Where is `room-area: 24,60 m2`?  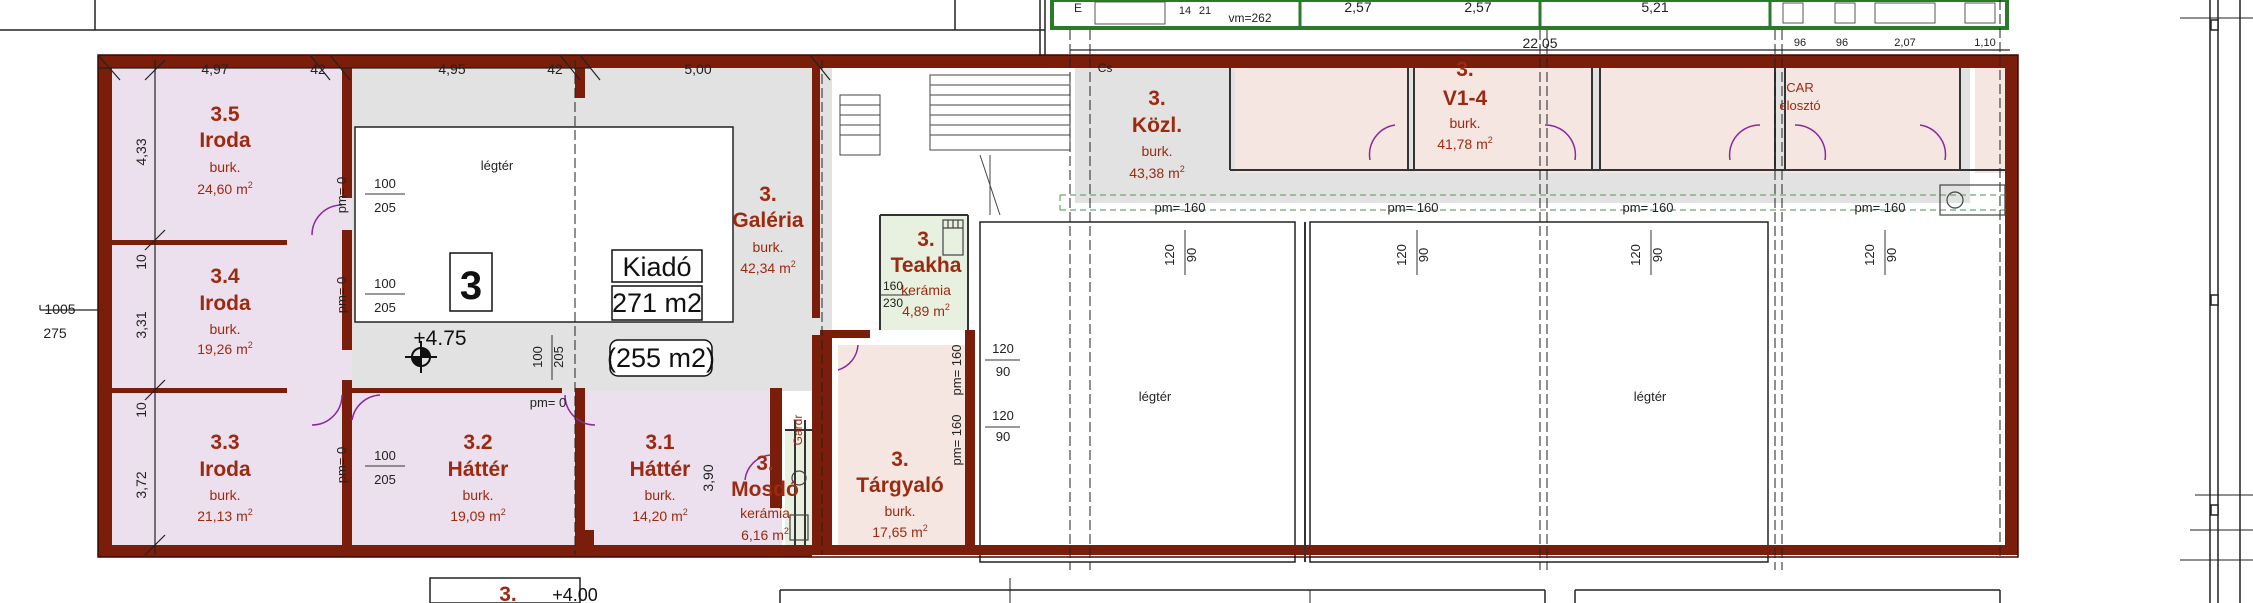
room-area: 24,60 m2 is located at coordinates (225, 188).